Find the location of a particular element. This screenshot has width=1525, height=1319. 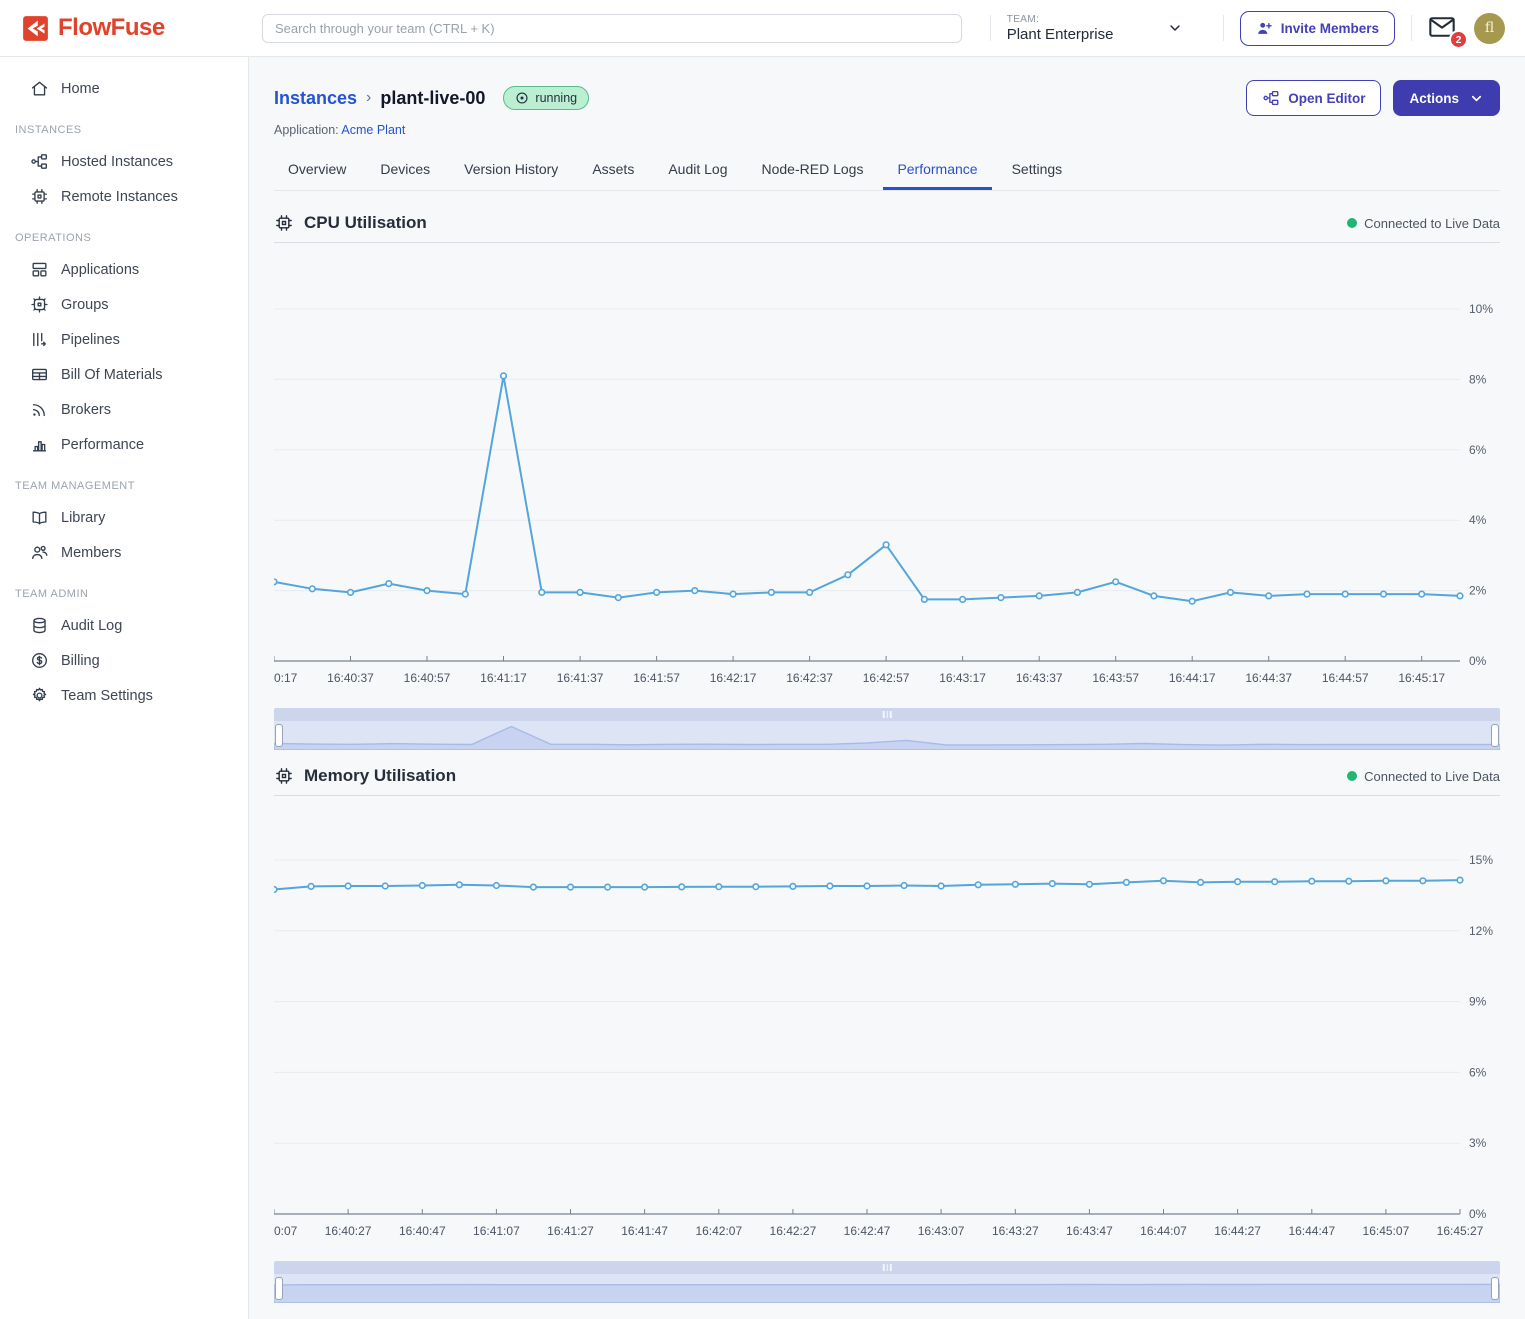

sidebar-item-remote-instances: Remote Instances is located at coordinates (124, 196).